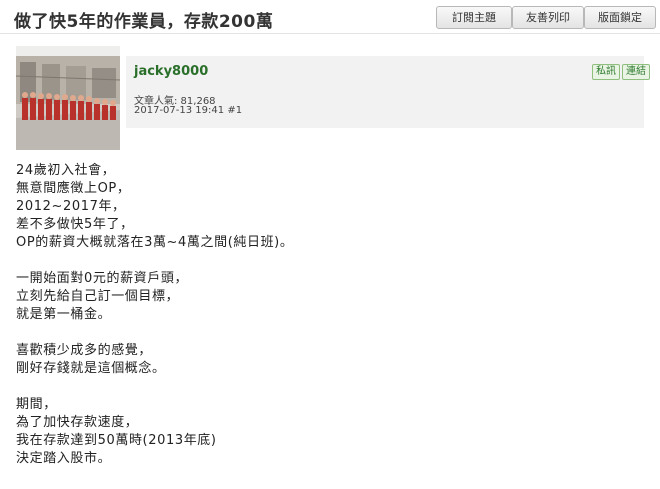  What do you see at coordinates (474, 17) in the screenshot?
I see `subscribe-topic-button: 訂閱主題` at bounding box center [474, 17].